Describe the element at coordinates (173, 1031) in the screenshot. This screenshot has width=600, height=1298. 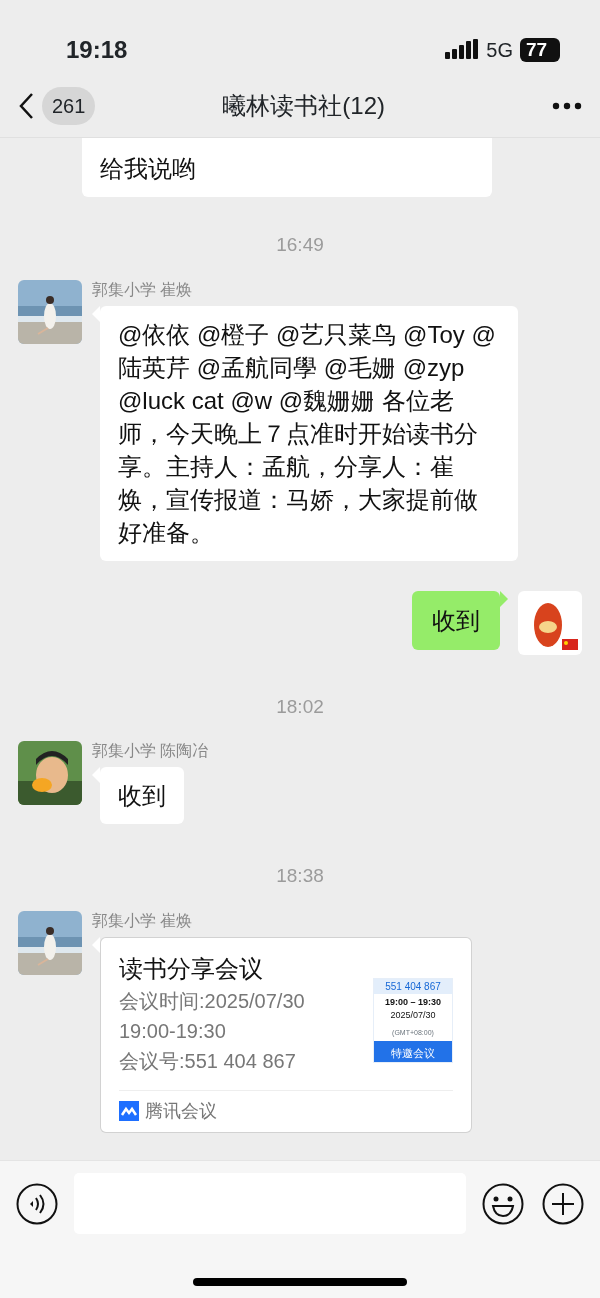
I see `meeting-detail: 19:00-19:30` at that location.